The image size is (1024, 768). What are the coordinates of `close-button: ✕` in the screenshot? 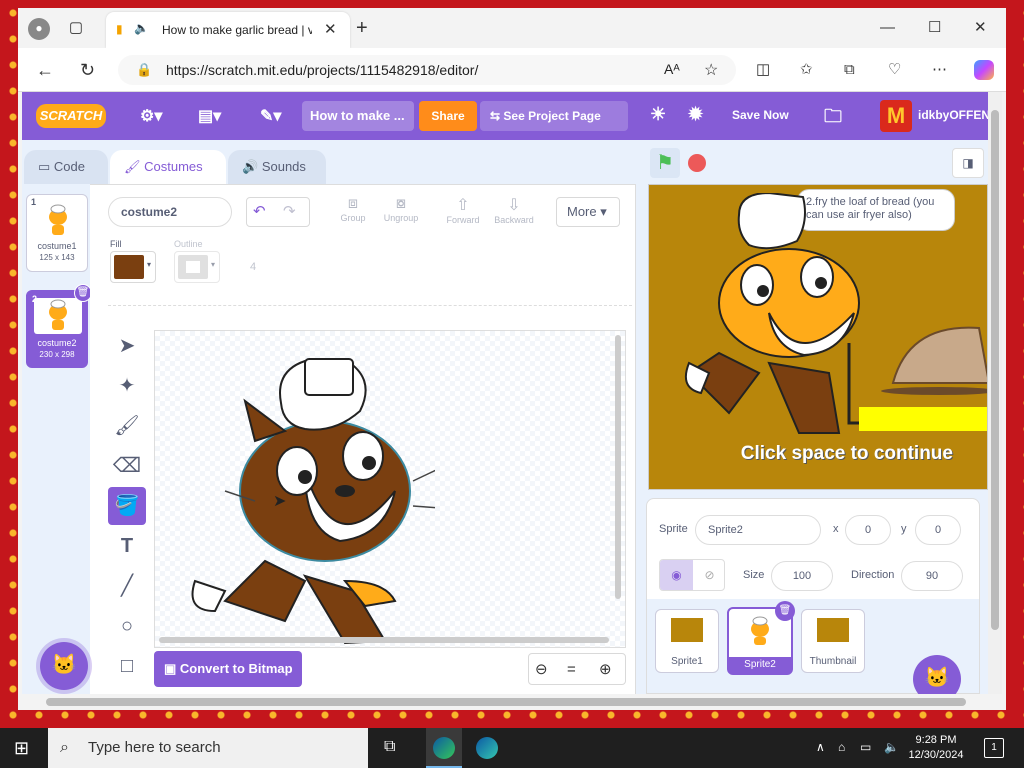 It's located at (980, 28).